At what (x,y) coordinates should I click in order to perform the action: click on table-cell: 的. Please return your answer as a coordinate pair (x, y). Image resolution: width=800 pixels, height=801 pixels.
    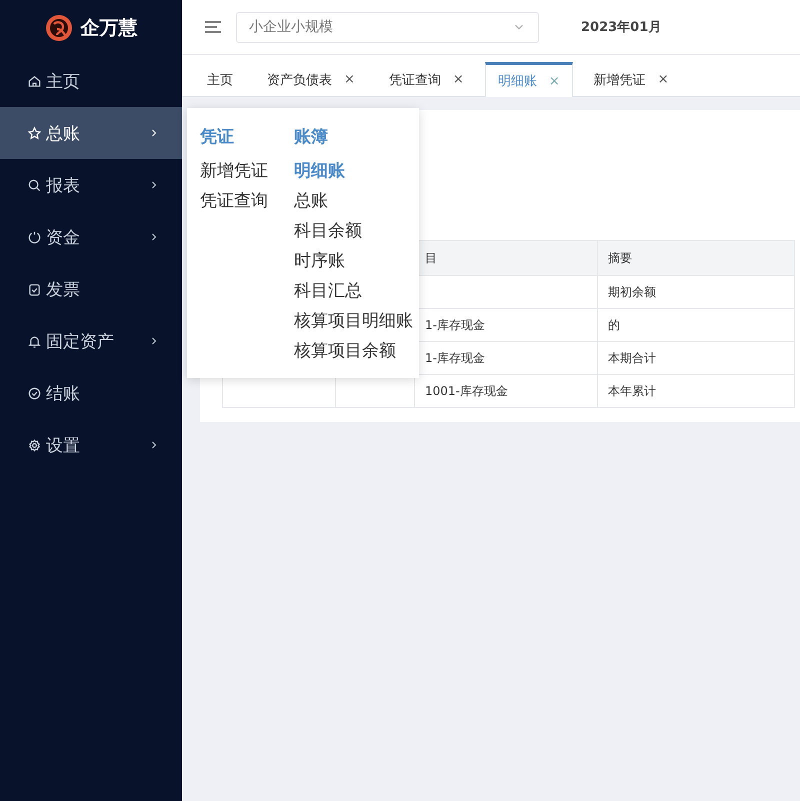
    Looking at the image, I should click on (696, 325).